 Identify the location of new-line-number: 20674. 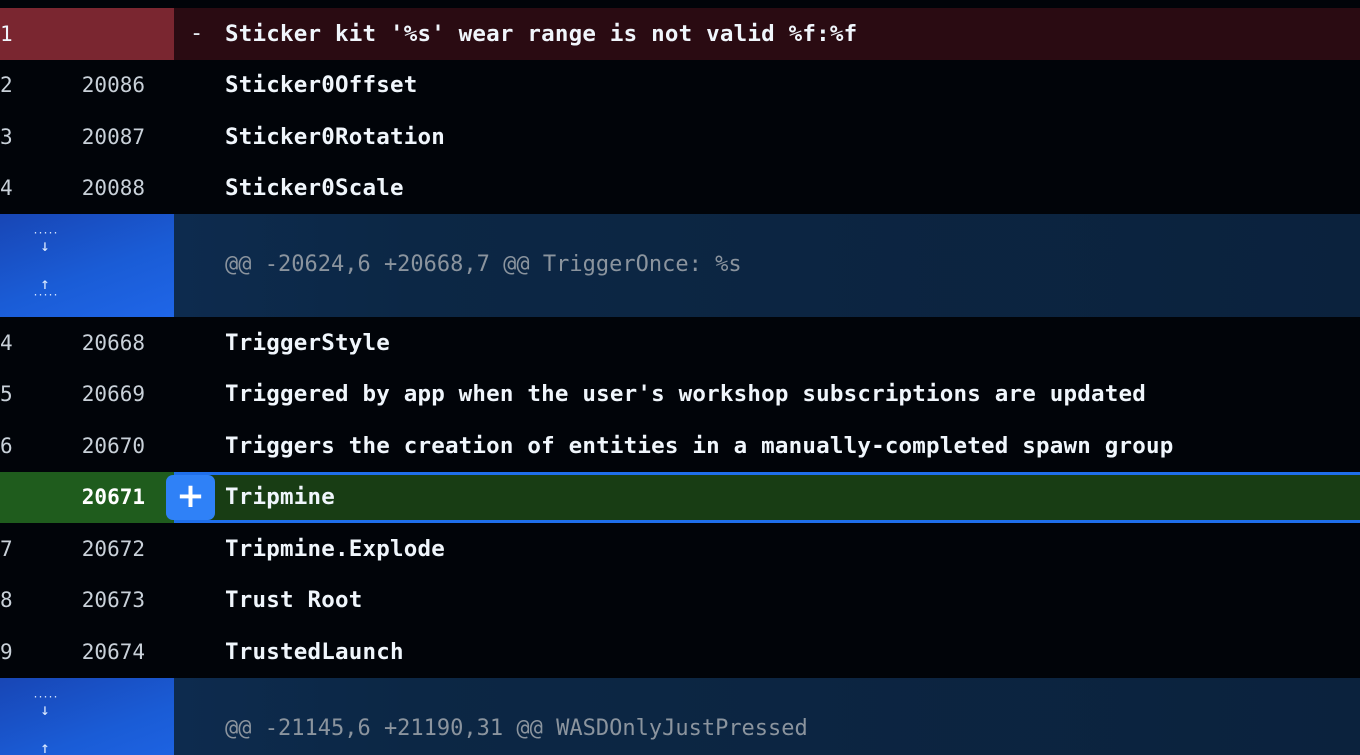
(102, 652).